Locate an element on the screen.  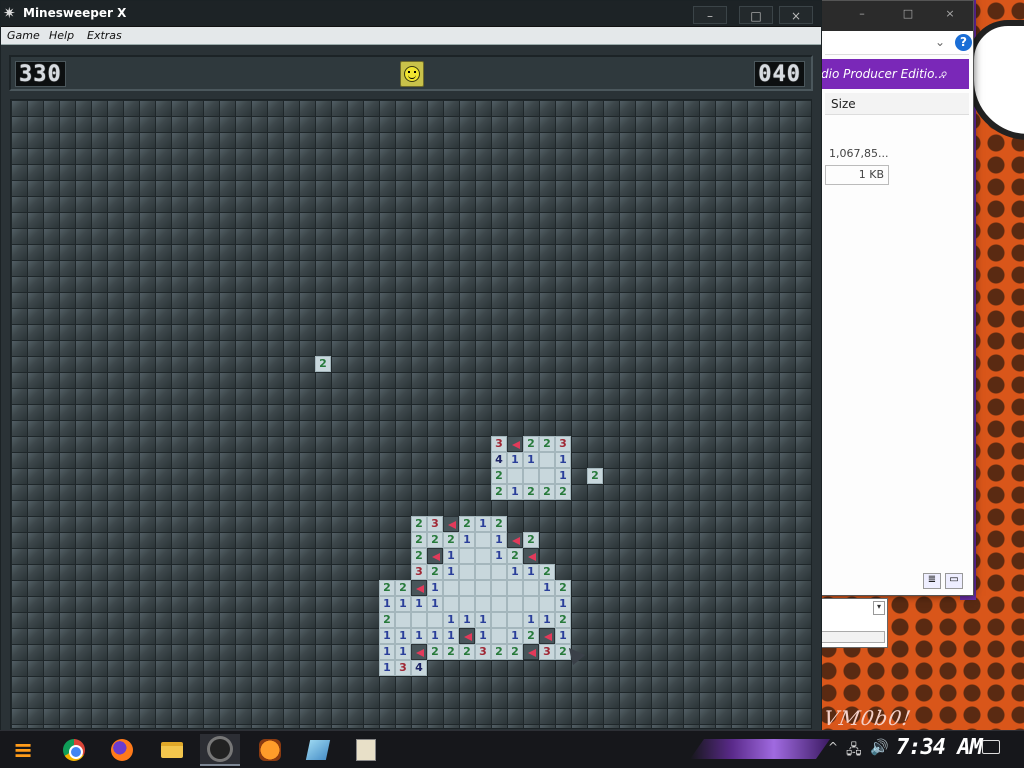
close-button: × is located at coordinates (796, 15).